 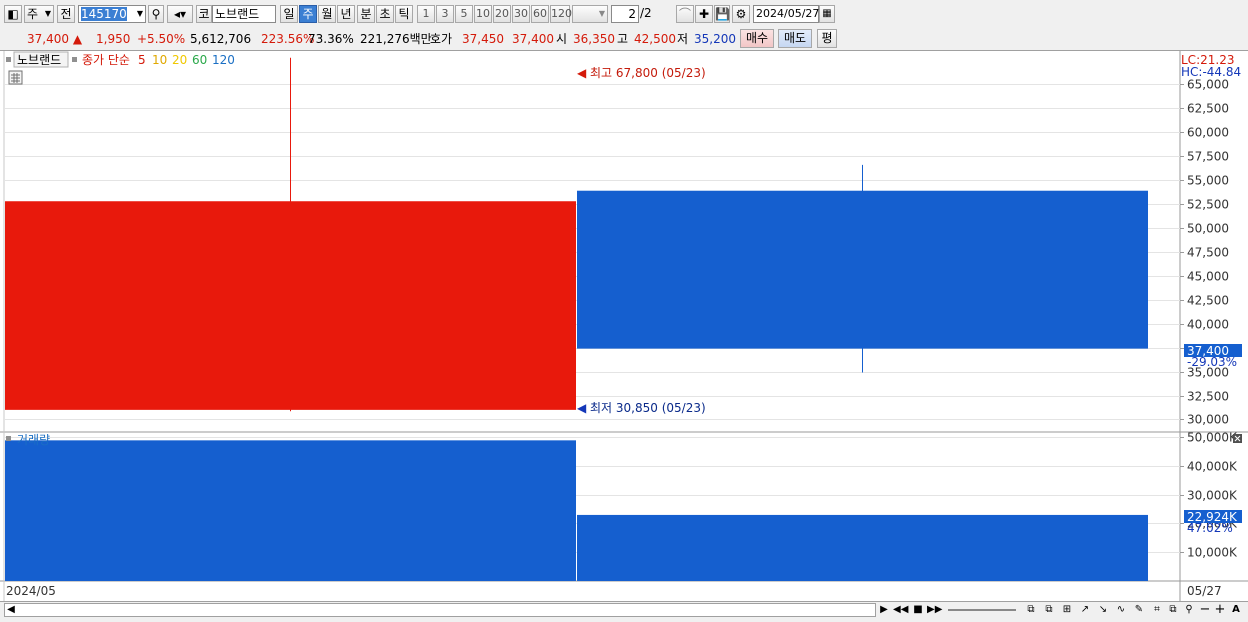 I want to click on candle-body, so click(x=862, y=269).